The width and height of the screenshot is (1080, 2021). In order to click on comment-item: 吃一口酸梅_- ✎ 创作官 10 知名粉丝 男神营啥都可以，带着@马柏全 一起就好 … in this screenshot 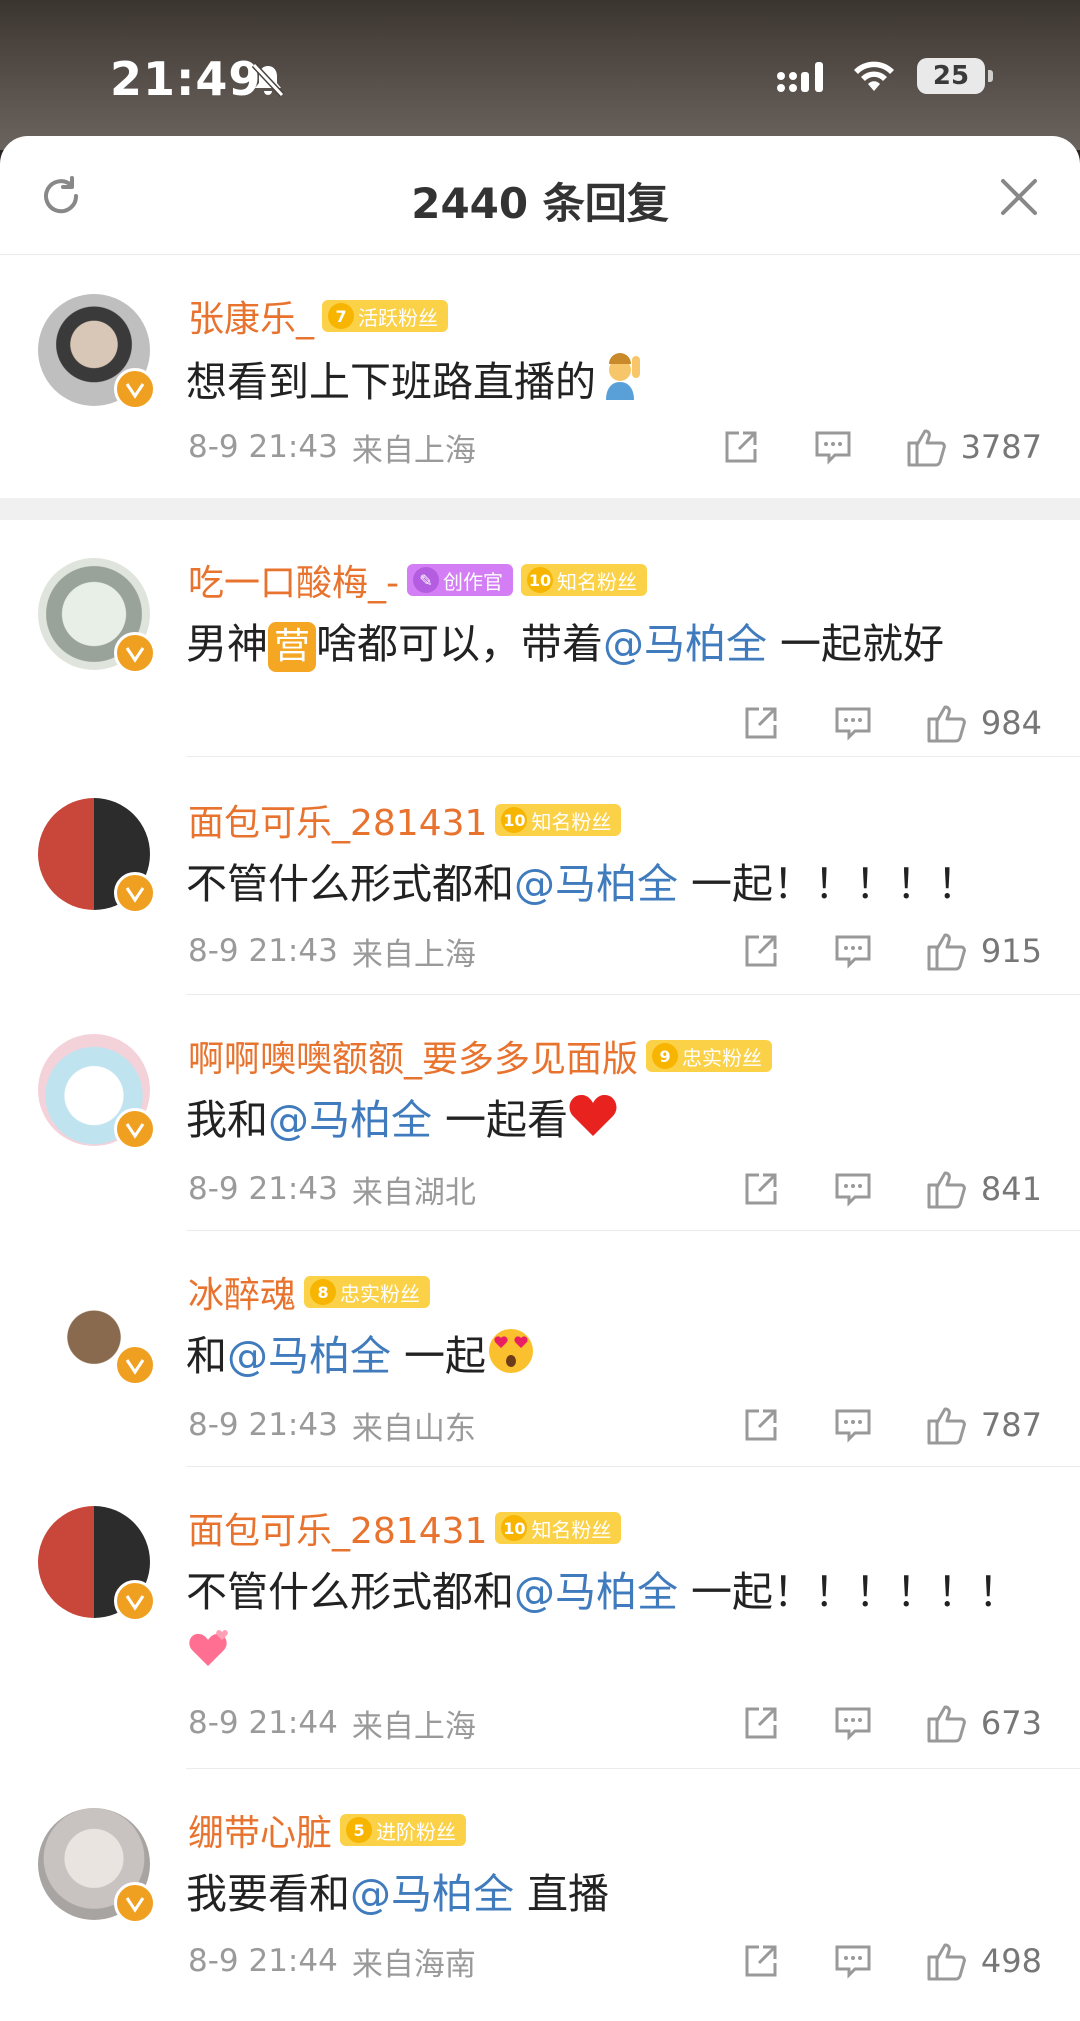, I will do `click(540, 636)`.